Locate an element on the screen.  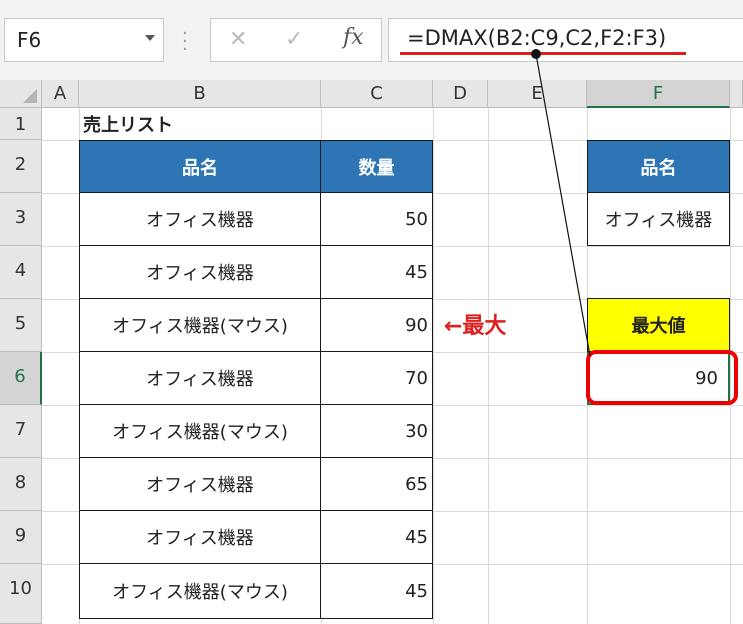
row-header-4: 4 is located at coordinates (21, 272).